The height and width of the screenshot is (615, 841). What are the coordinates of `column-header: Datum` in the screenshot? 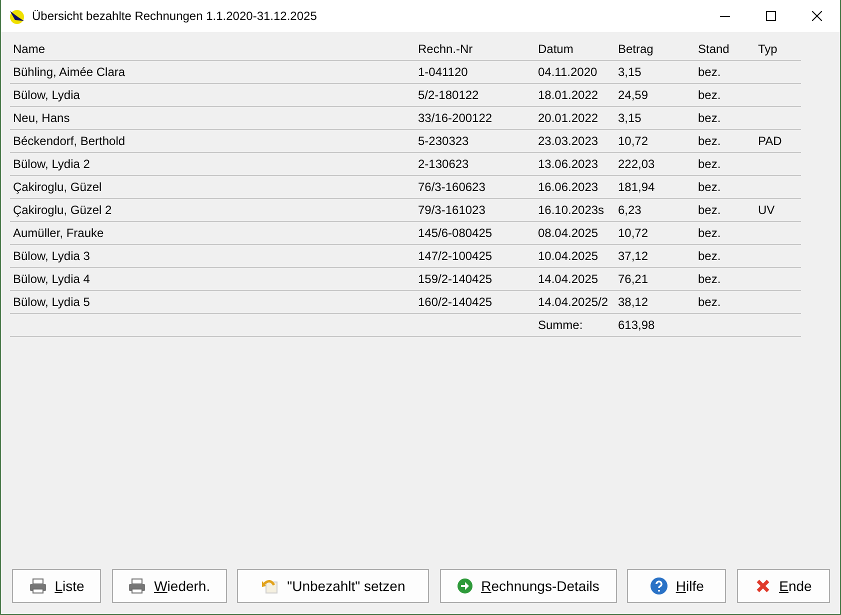 It's located at (575, 49).